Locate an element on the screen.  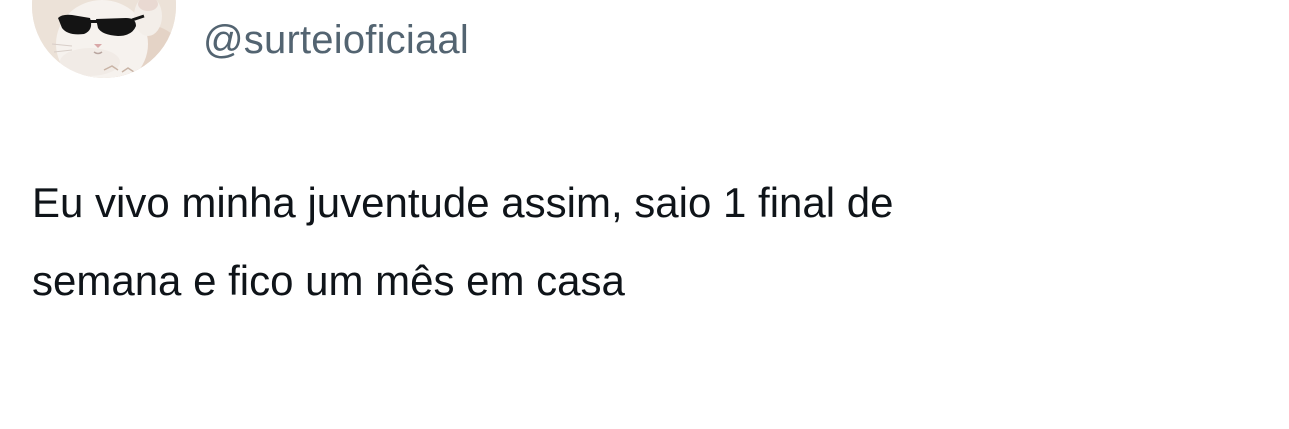
cat-sunglasses-icon is located at coordinates (104, 39).